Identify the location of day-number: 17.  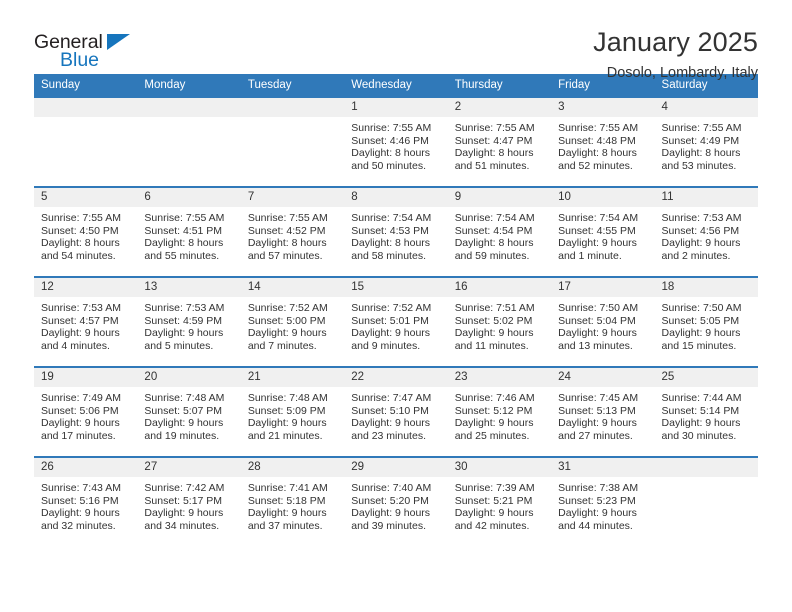
(603, 287).